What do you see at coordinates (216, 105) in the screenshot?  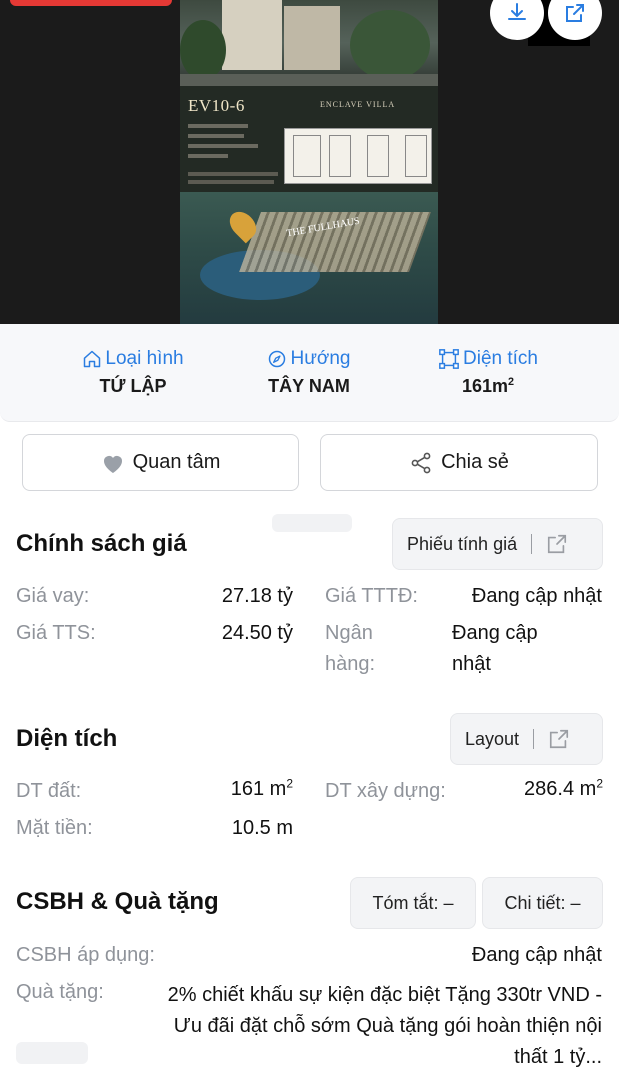 I see `villa-code: EV10-6` at bounding box center [216, 105].